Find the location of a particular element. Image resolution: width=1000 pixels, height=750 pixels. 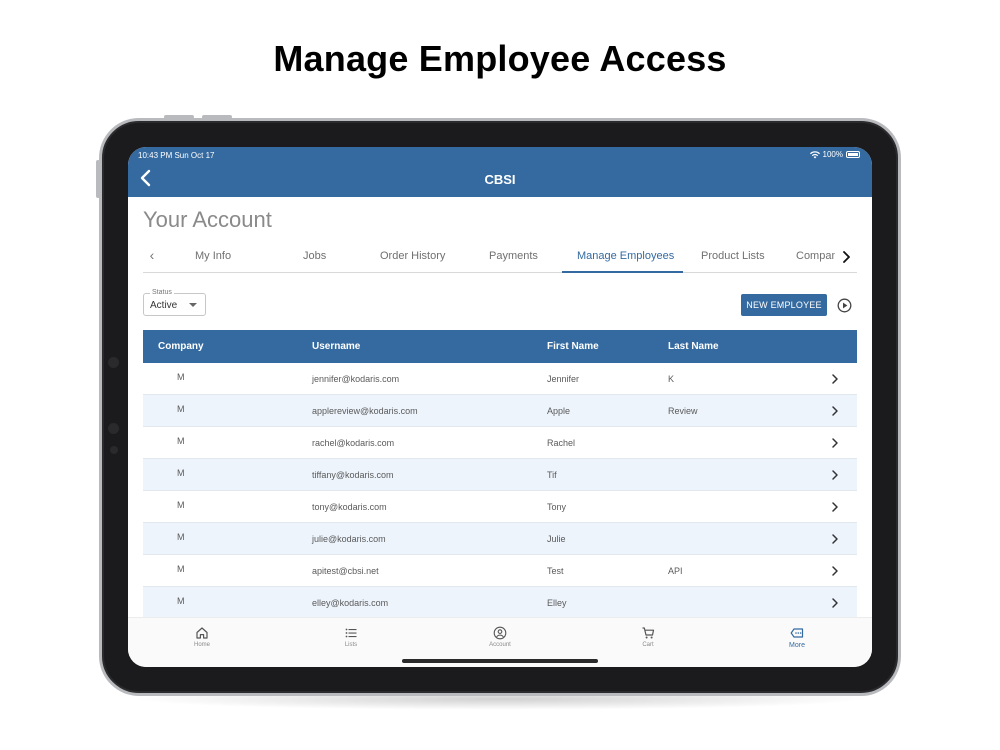

nav-home: Home is located at coordinates (202, 637).